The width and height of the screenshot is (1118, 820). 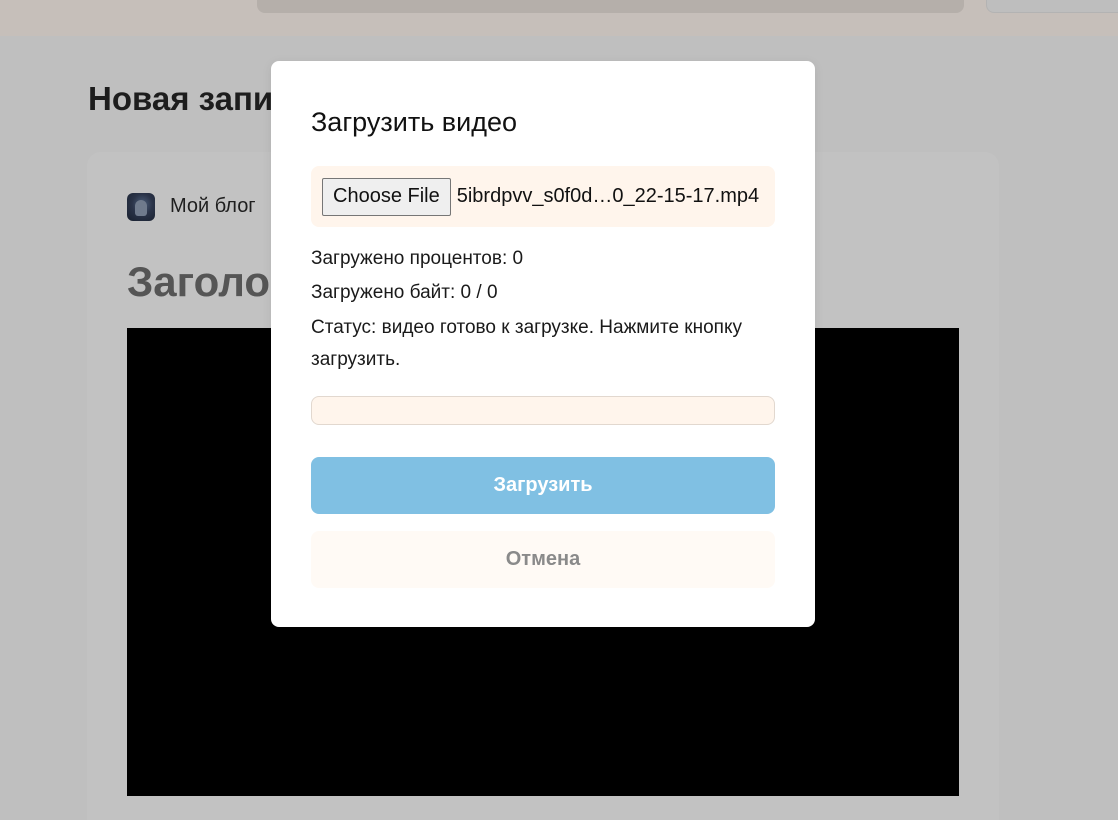 What do you see at coordinates (608, 196) in the screenshot?
I see `selected-file-name: 5ibrdpvv_s0f0d…0_22-15-17.mp4` at bounding box center [608, 196].